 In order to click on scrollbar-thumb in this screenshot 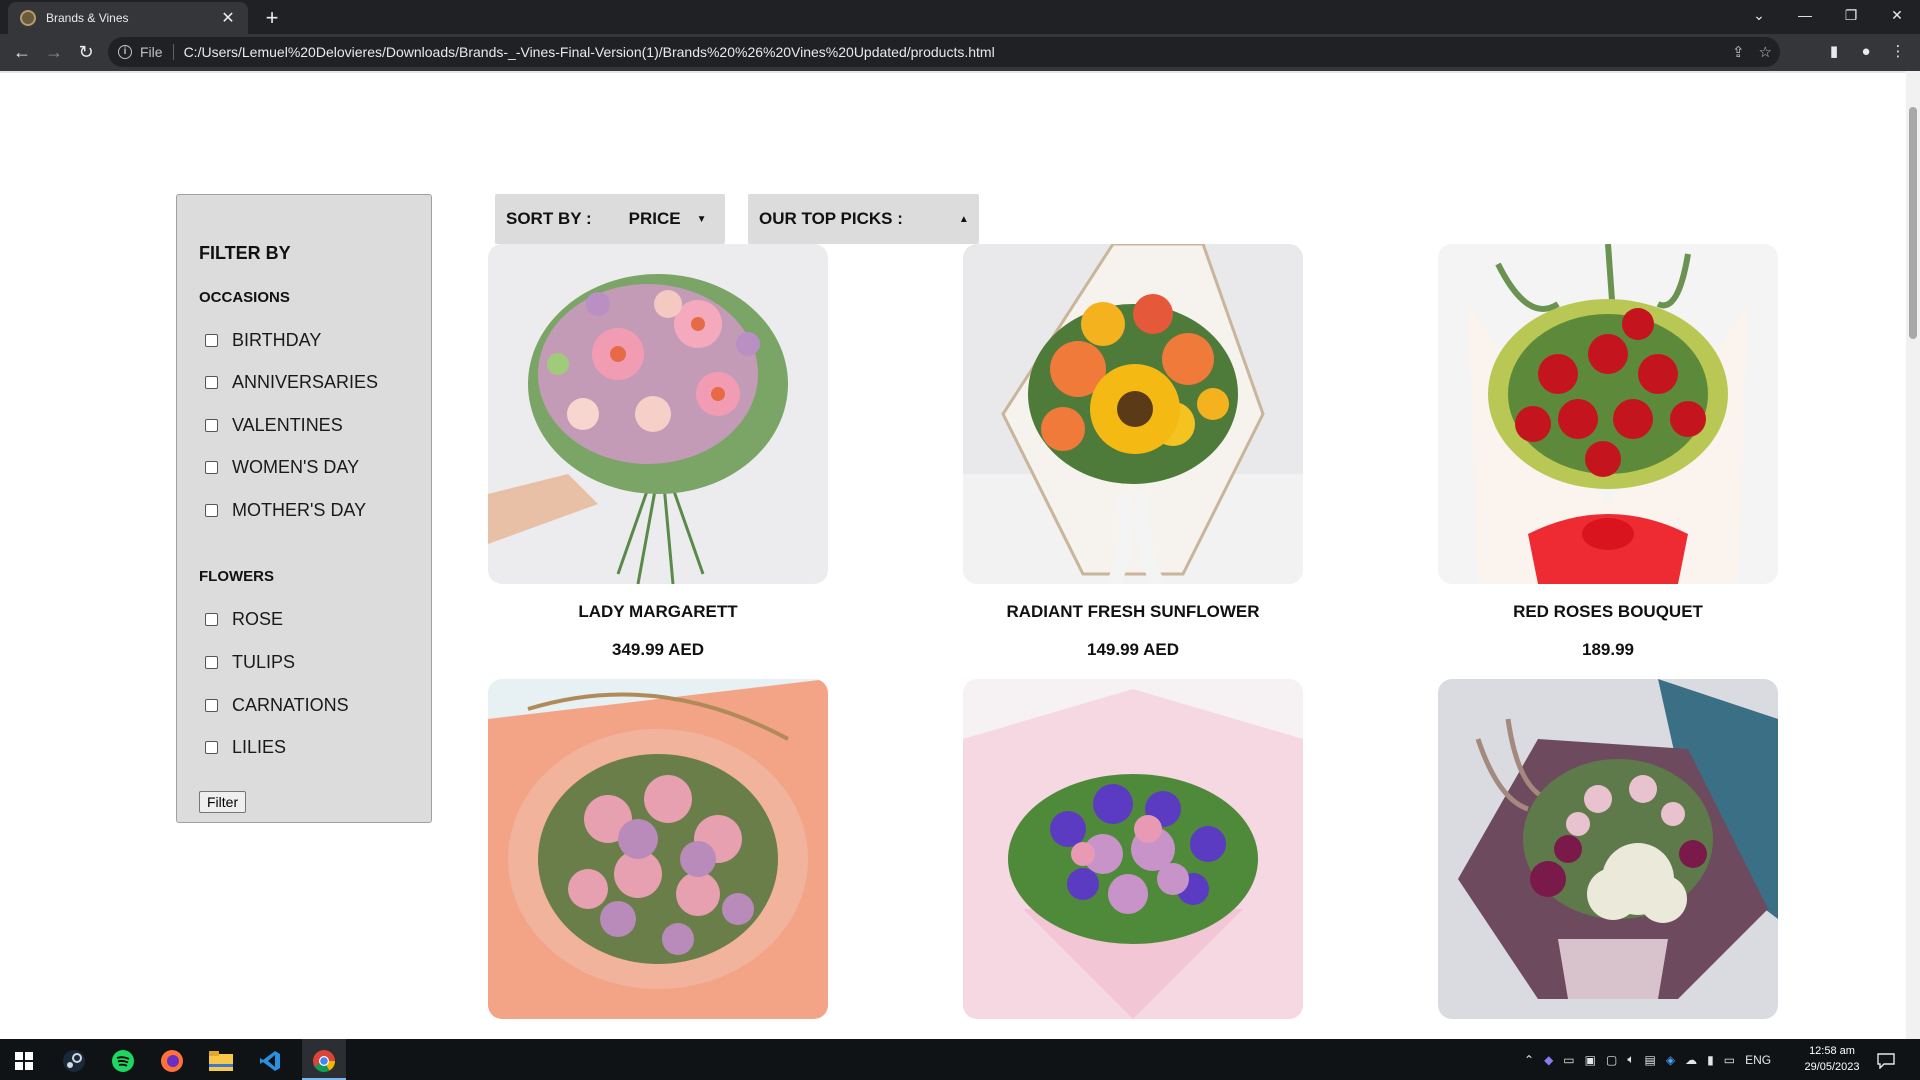, I will do `click(1913, 223)`.